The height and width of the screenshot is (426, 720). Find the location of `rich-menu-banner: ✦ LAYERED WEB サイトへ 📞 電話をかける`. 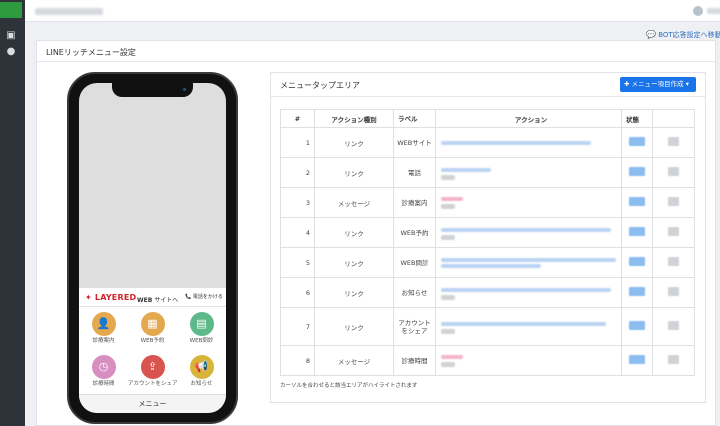

rich-menu-banner: ✦ LAYERED WEB サイトへ 📞 電話をかける is located at coordinates (152, 297).